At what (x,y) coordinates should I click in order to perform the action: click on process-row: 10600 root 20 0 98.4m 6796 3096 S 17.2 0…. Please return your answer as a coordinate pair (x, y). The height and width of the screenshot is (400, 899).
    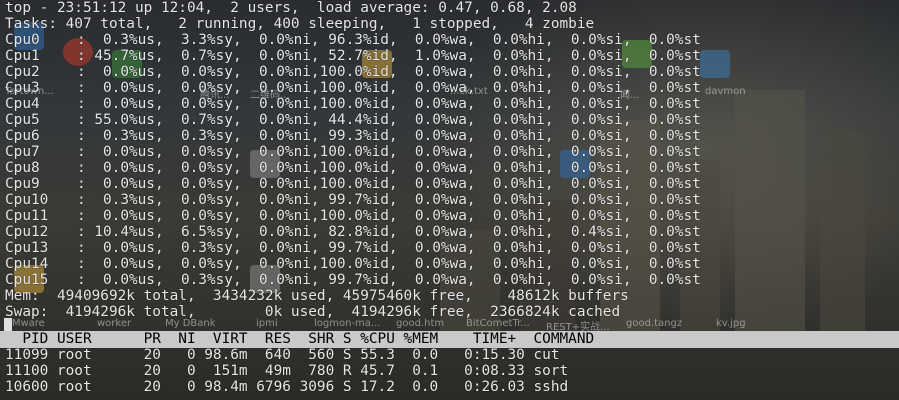
    Looking at the image, I should click on (299, 387).